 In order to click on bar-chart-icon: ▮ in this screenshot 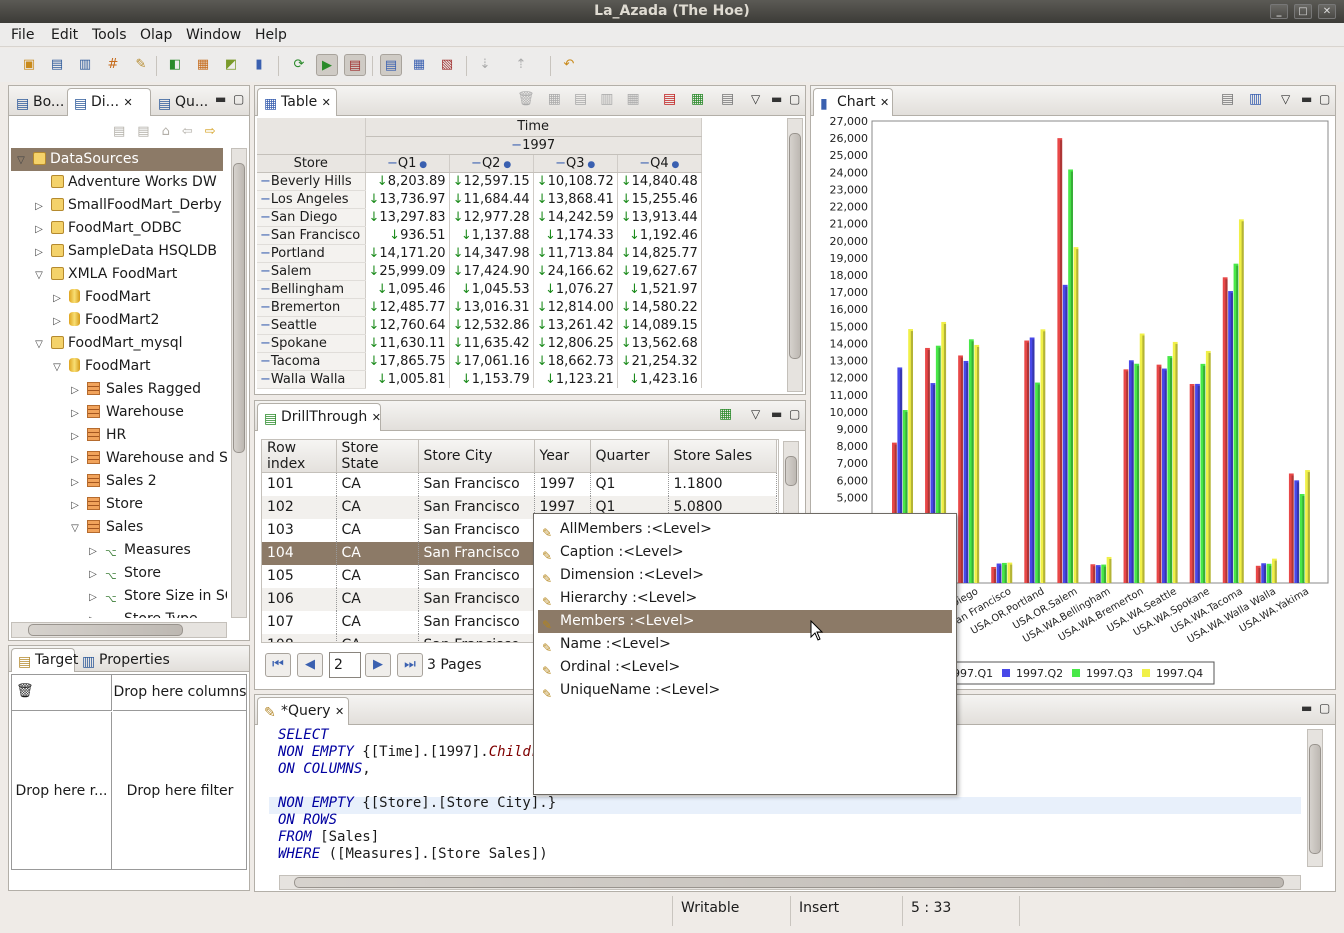, I will do `click(259, 65)`.